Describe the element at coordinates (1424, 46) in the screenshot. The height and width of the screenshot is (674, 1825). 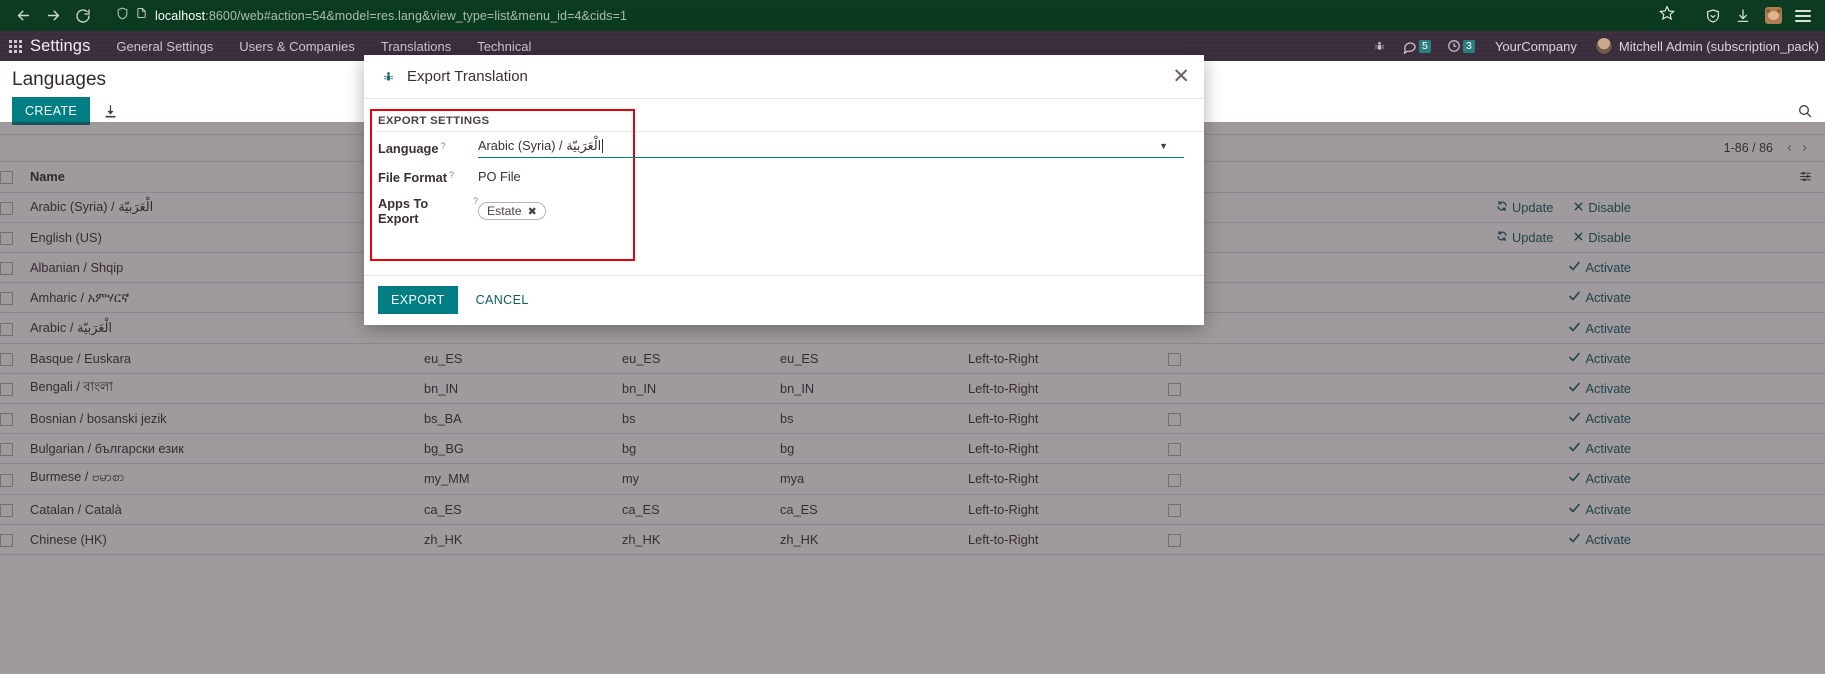
I see `messages-count: 5` at that location.